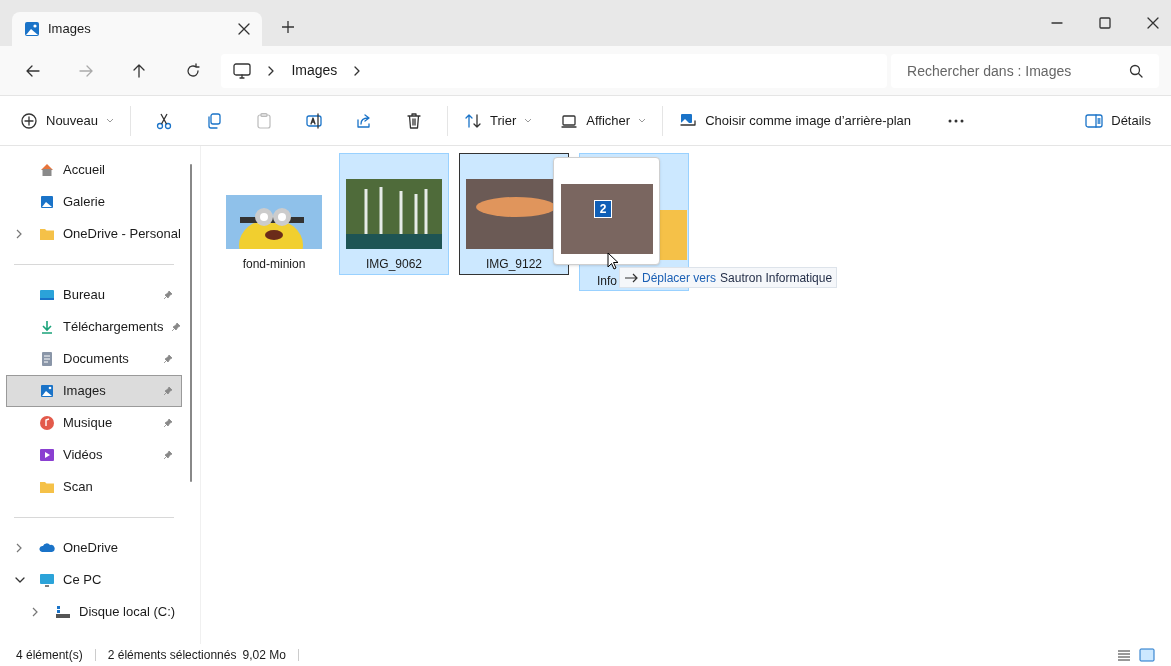 The width and height of the screenshot is (1171, 666). Describe the element at coordinates (1118, 120) in the screenshot. I see `details-button: Détails` at that location.